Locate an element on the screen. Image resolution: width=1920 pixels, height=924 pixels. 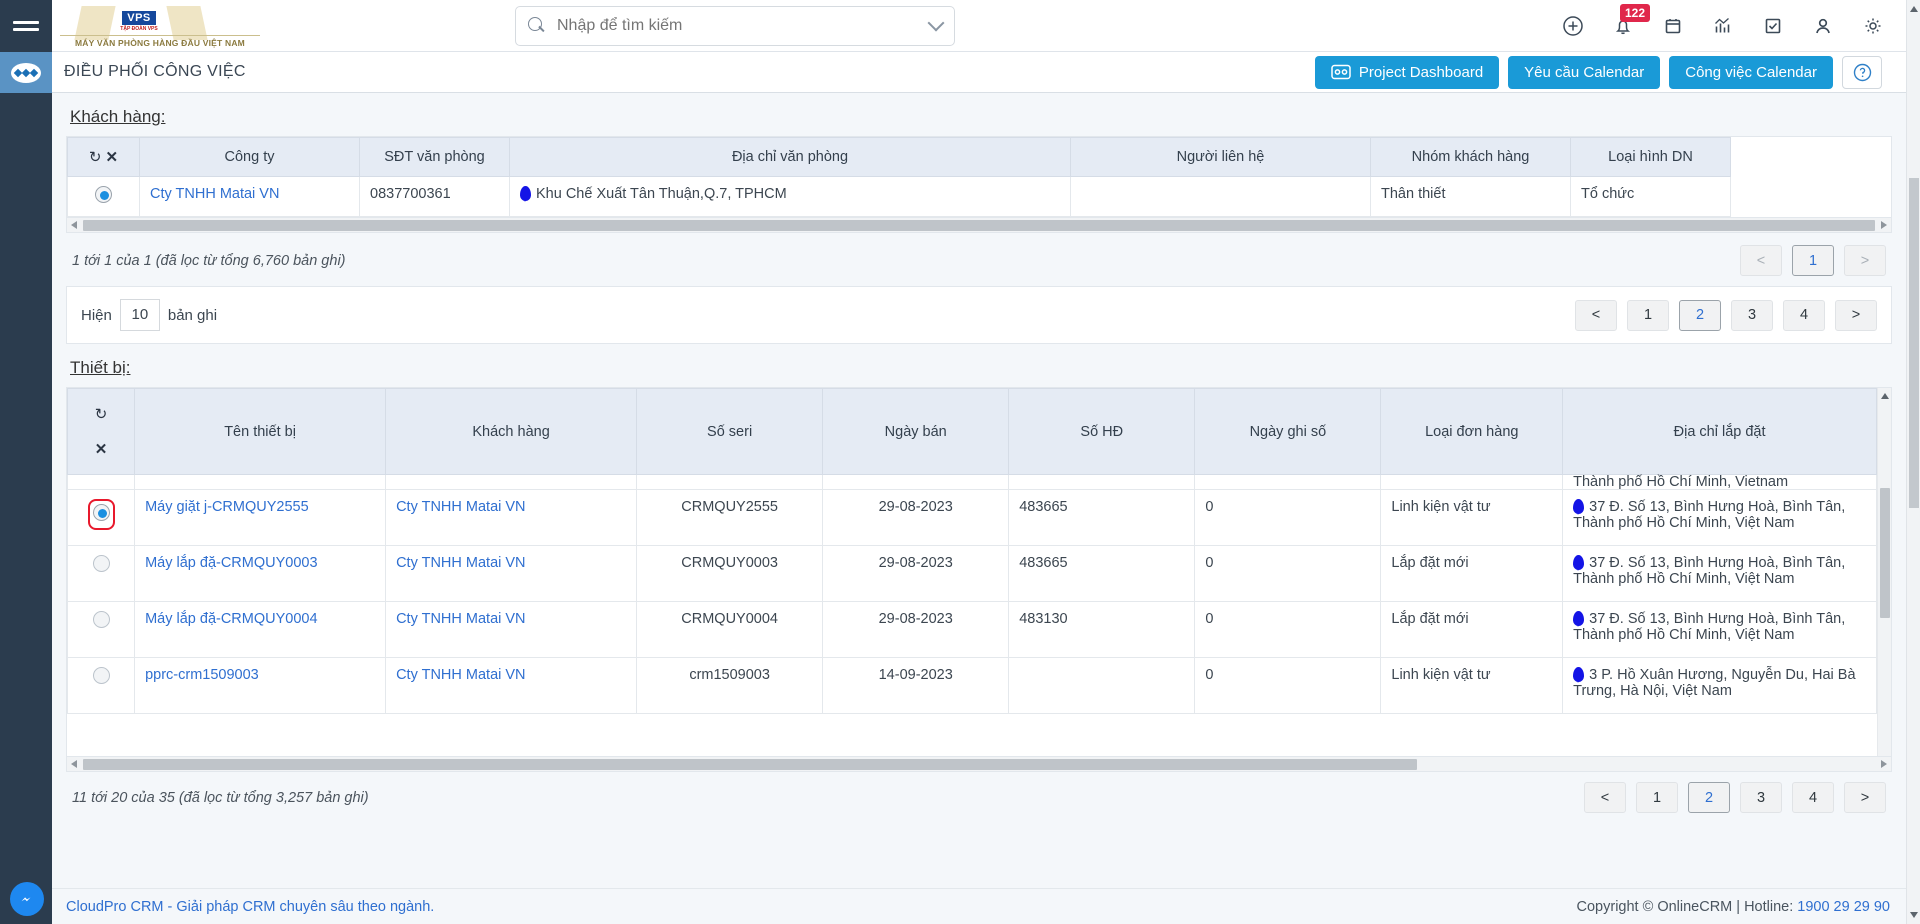
device-header-record-date: Ngày ghi số is located at coordinates (1288, 431).